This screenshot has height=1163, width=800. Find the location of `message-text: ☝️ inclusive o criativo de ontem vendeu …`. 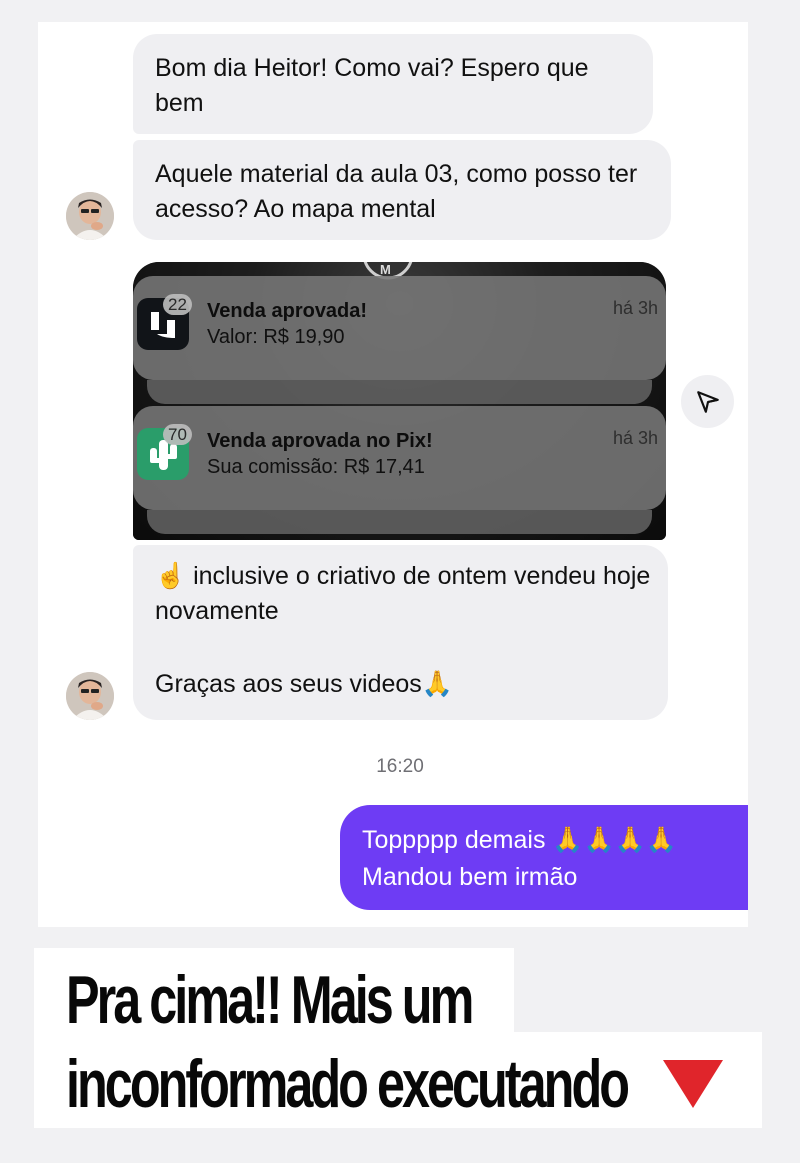

message-text: ☝️ inclusive o criativo de ontem vendeu … is located at coordinates (403, 593).